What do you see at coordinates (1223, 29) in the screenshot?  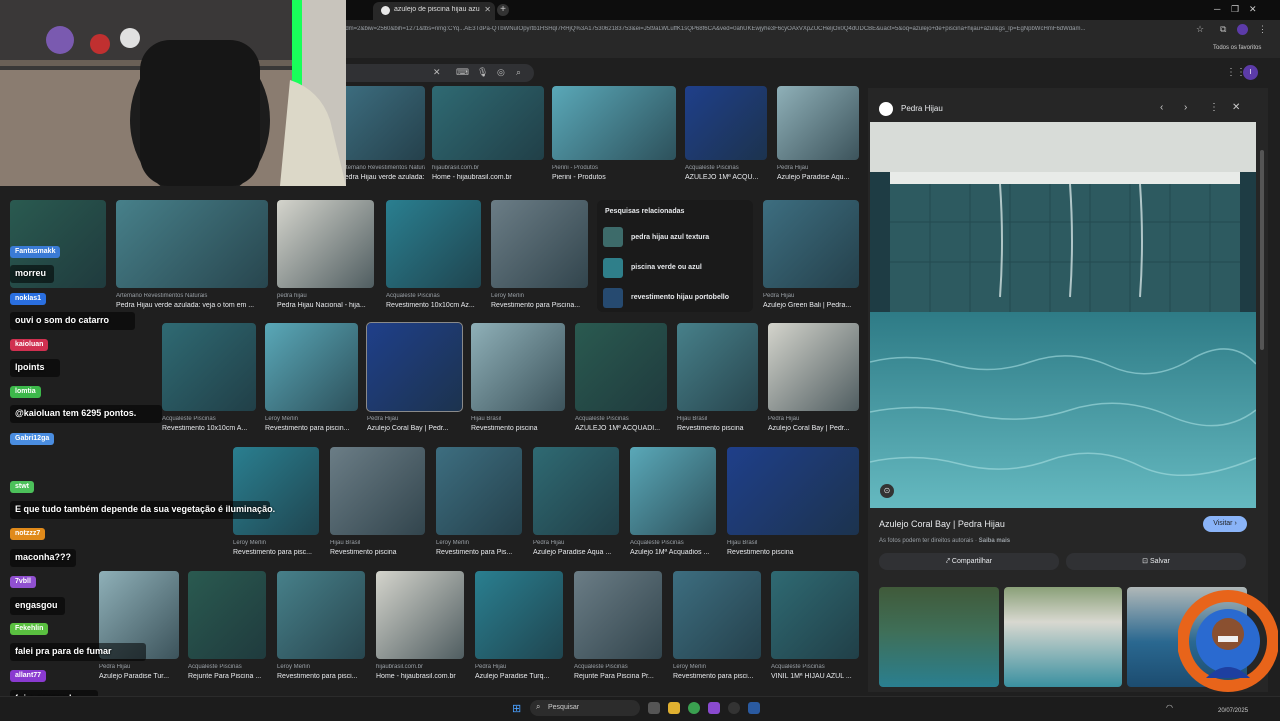 I see `extensions-icon: ⧉` at bounding box center [1223, 29].